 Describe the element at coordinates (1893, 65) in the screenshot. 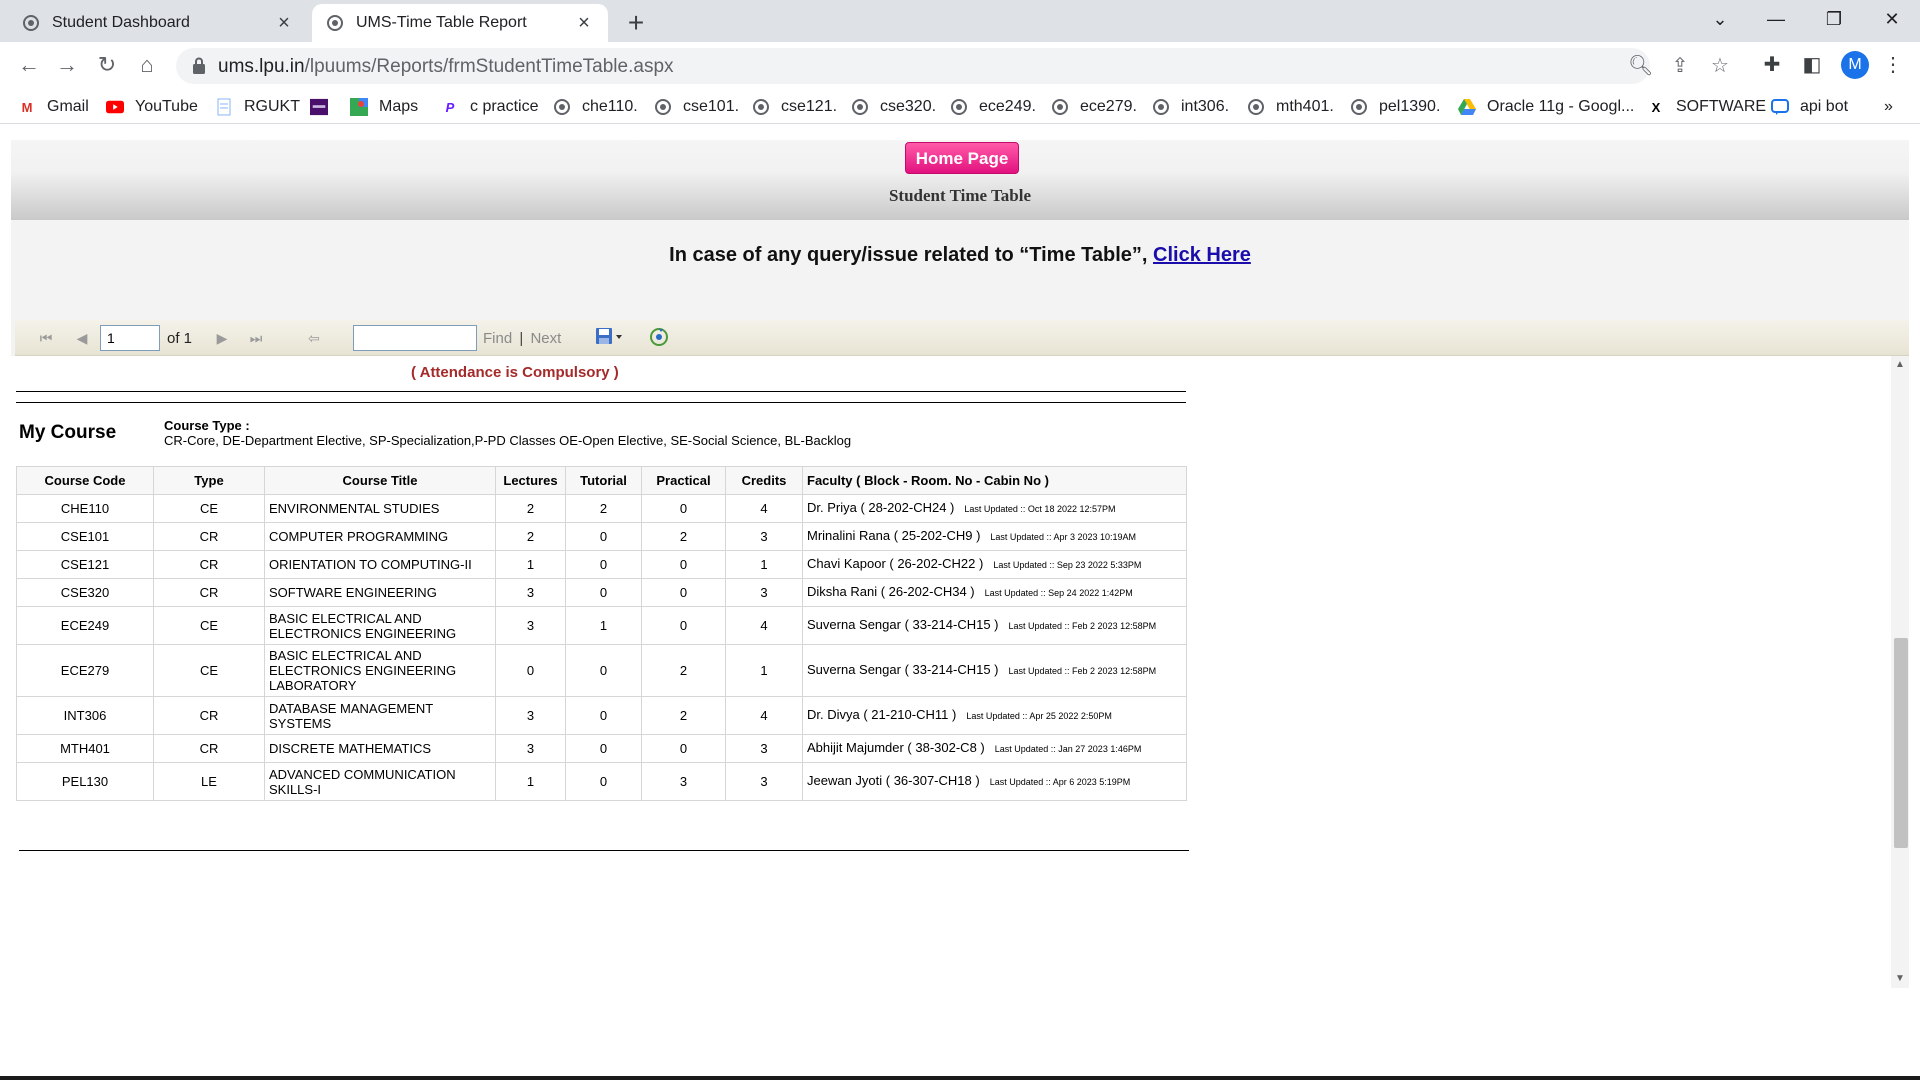

I see `menu-kebab-icon: ⋮` at that location.